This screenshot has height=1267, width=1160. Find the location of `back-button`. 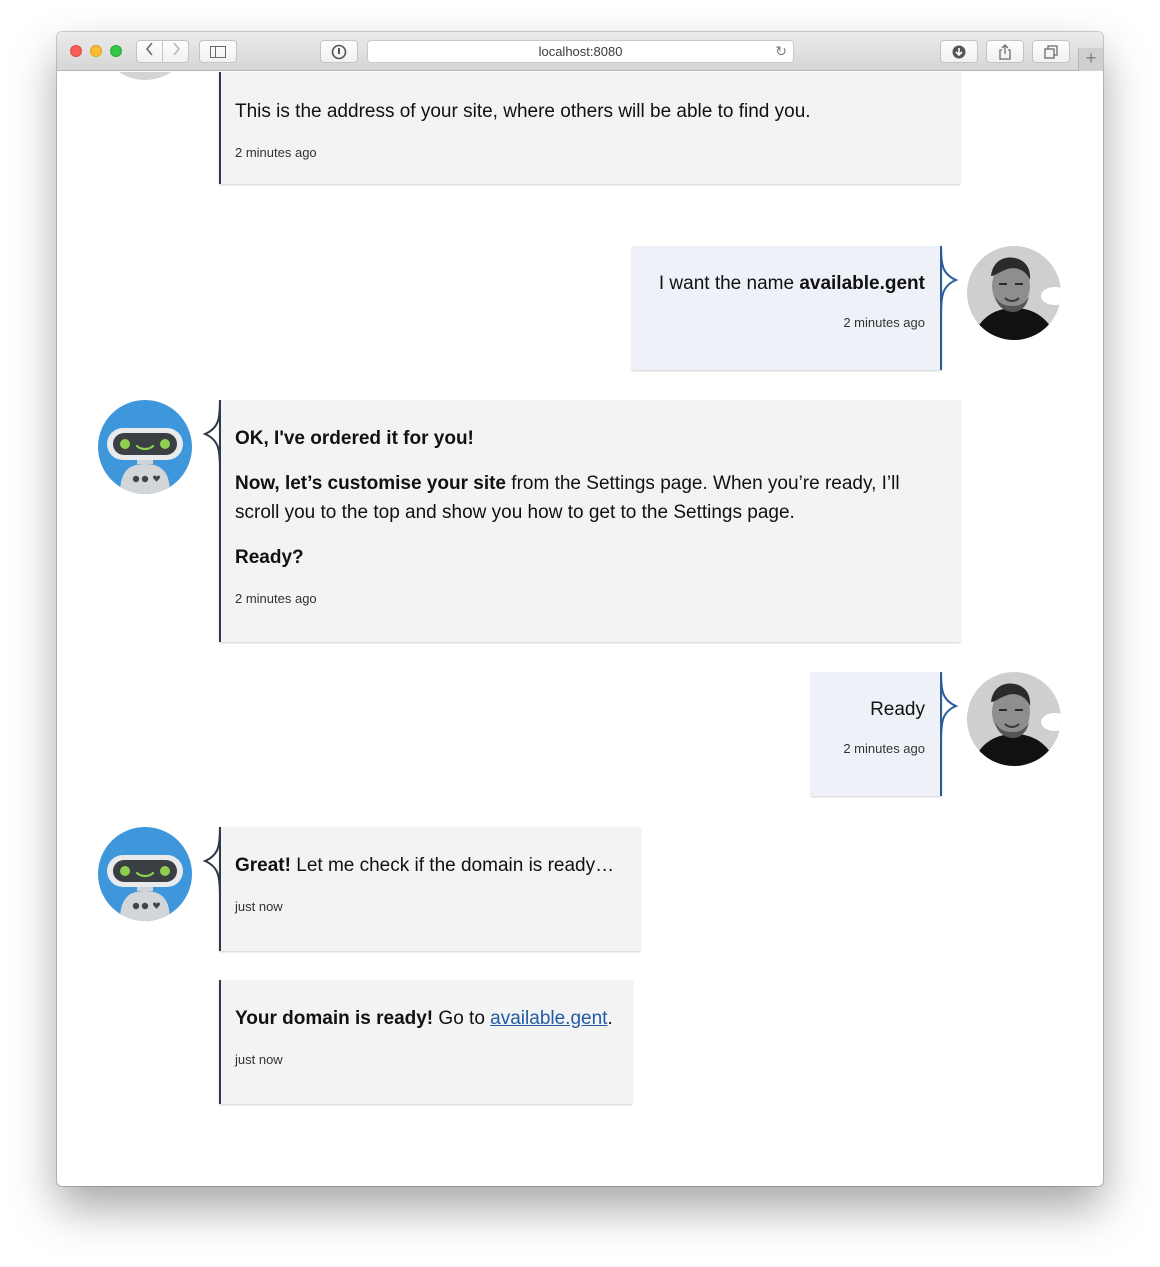

back-button is located at coordinates (150, 51).